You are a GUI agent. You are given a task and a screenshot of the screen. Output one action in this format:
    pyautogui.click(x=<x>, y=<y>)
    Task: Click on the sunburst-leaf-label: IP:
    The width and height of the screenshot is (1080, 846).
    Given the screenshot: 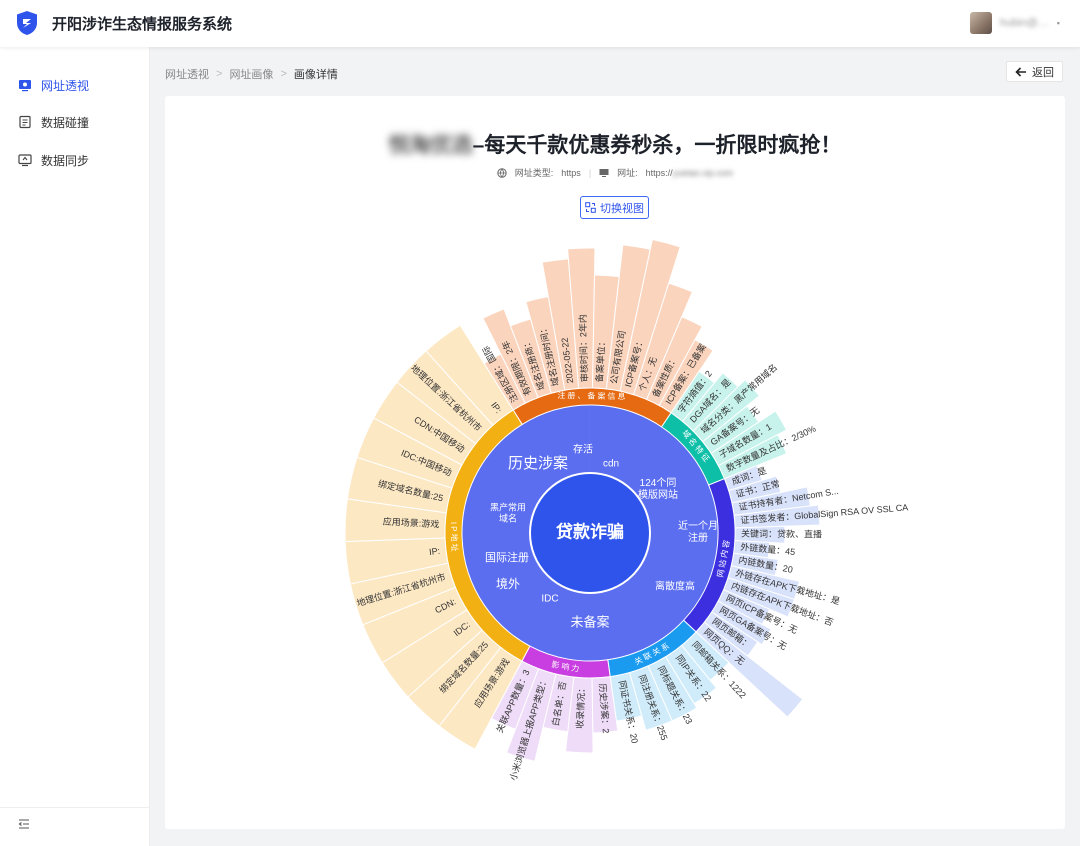 What is the action you would take?
    pyautogui.click(x=435, y=551)
    